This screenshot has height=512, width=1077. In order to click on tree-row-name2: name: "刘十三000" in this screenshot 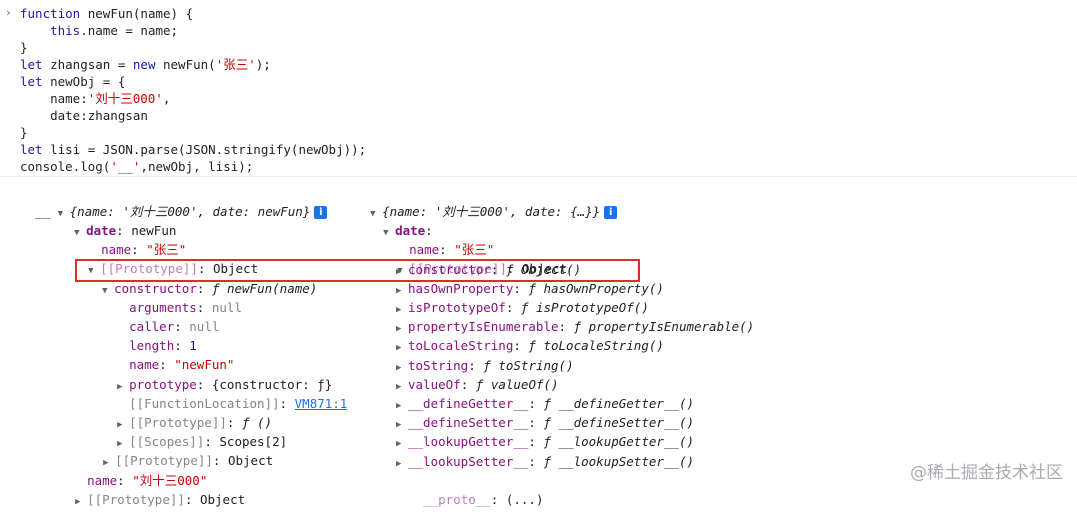, I will do `click(147, 480)`.